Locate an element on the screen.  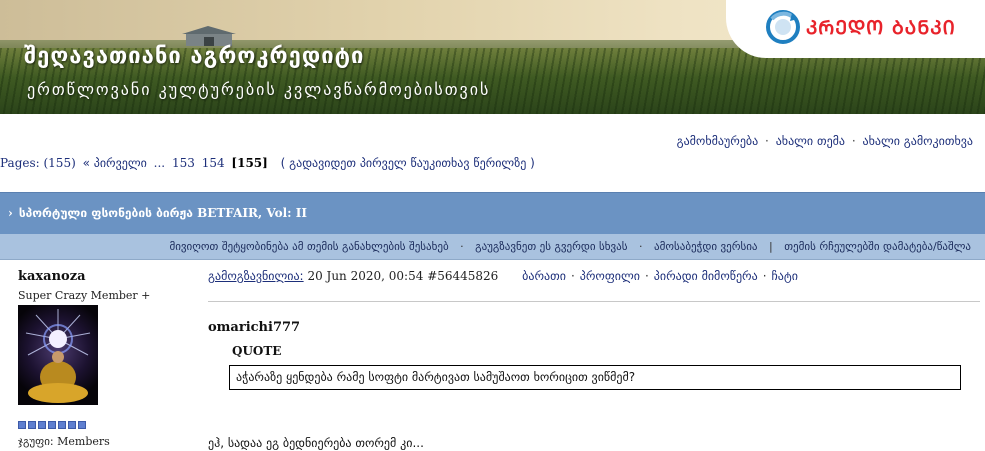
page-link-153: 153 is located at coordinates (183, 163).